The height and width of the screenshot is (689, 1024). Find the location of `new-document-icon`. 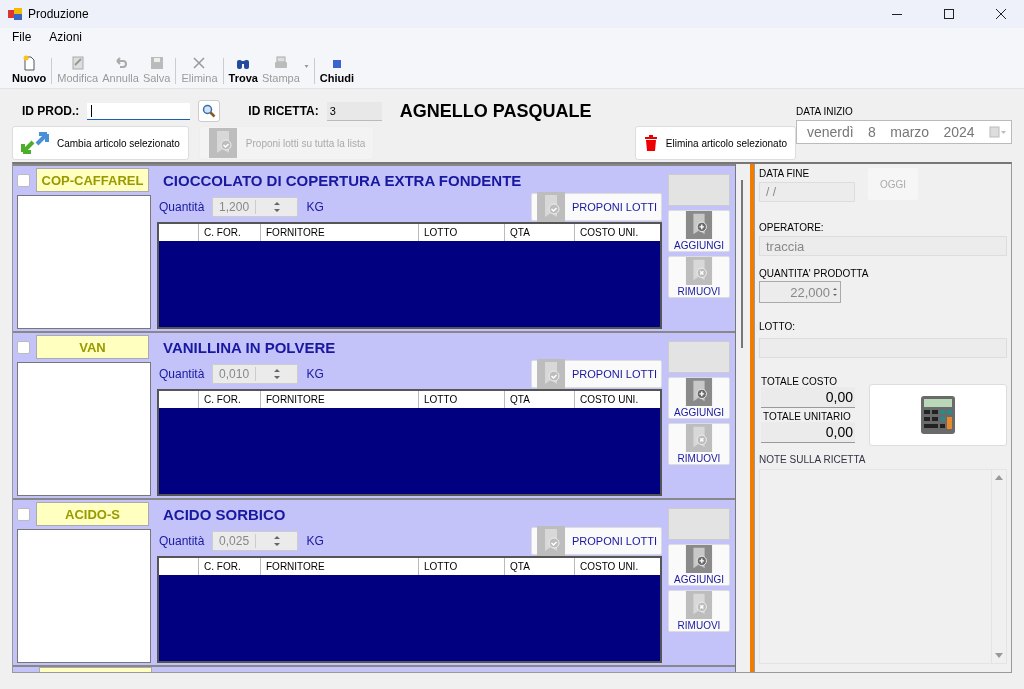

new-document-icon is located at coordinates (29, 63).